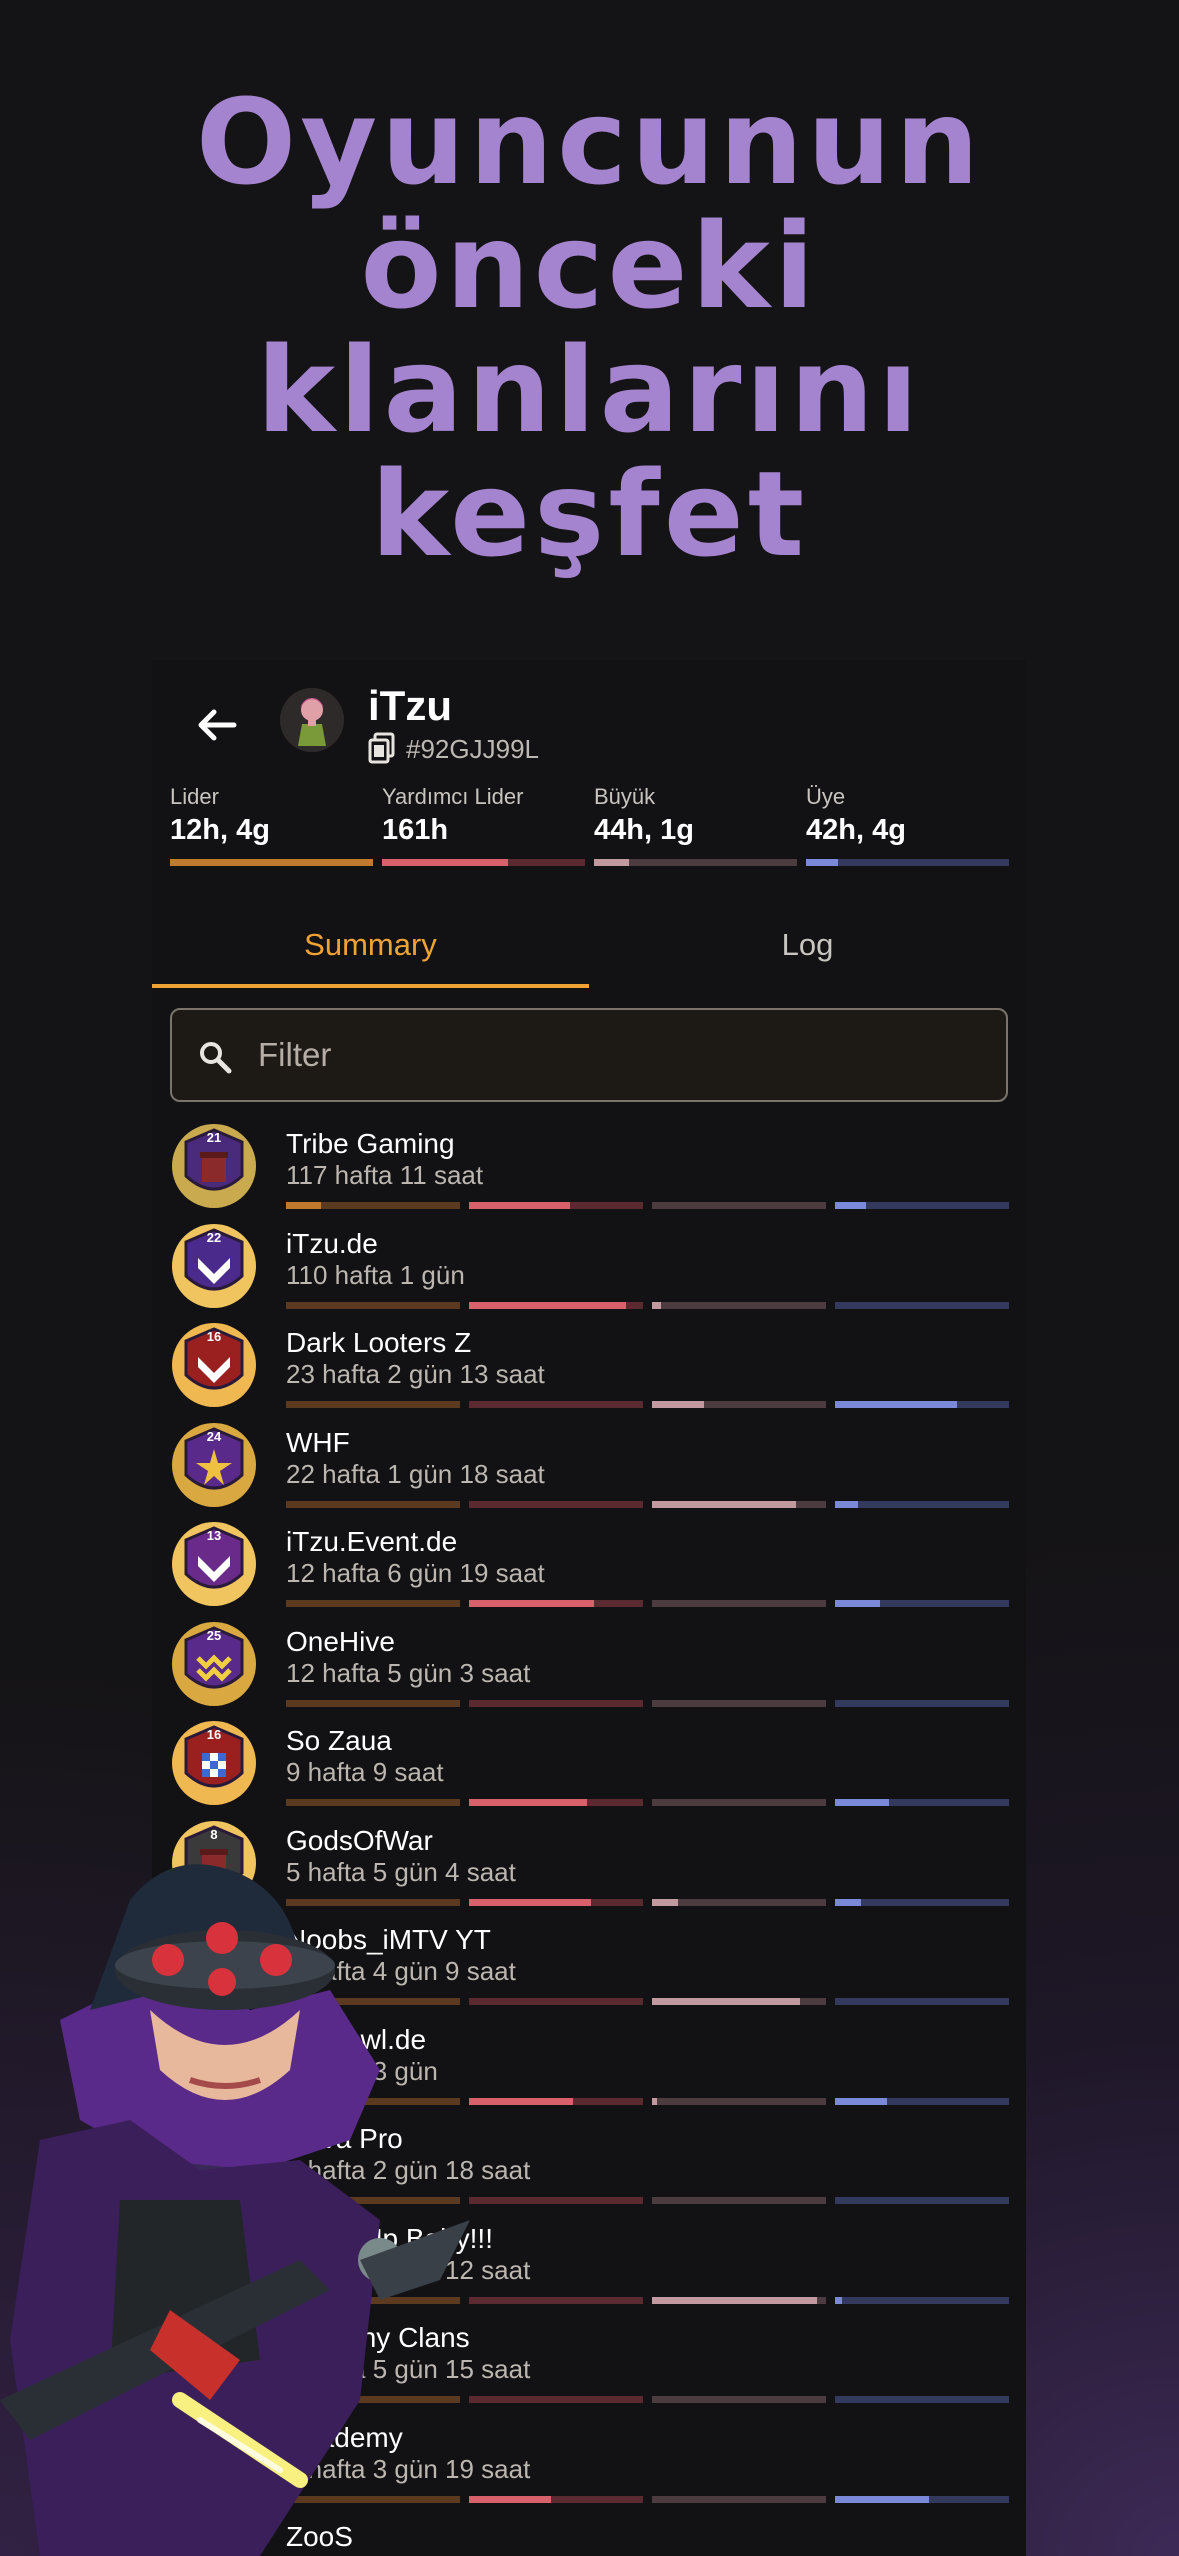 The image size is (1179, 2556). What do you see at coordinates (590, 1568) in the screenshot?
I see `clan-row: 13 iTzu.Event.de 12 hafta 6 gün 19 saat` at bounding box center [590, 1568].